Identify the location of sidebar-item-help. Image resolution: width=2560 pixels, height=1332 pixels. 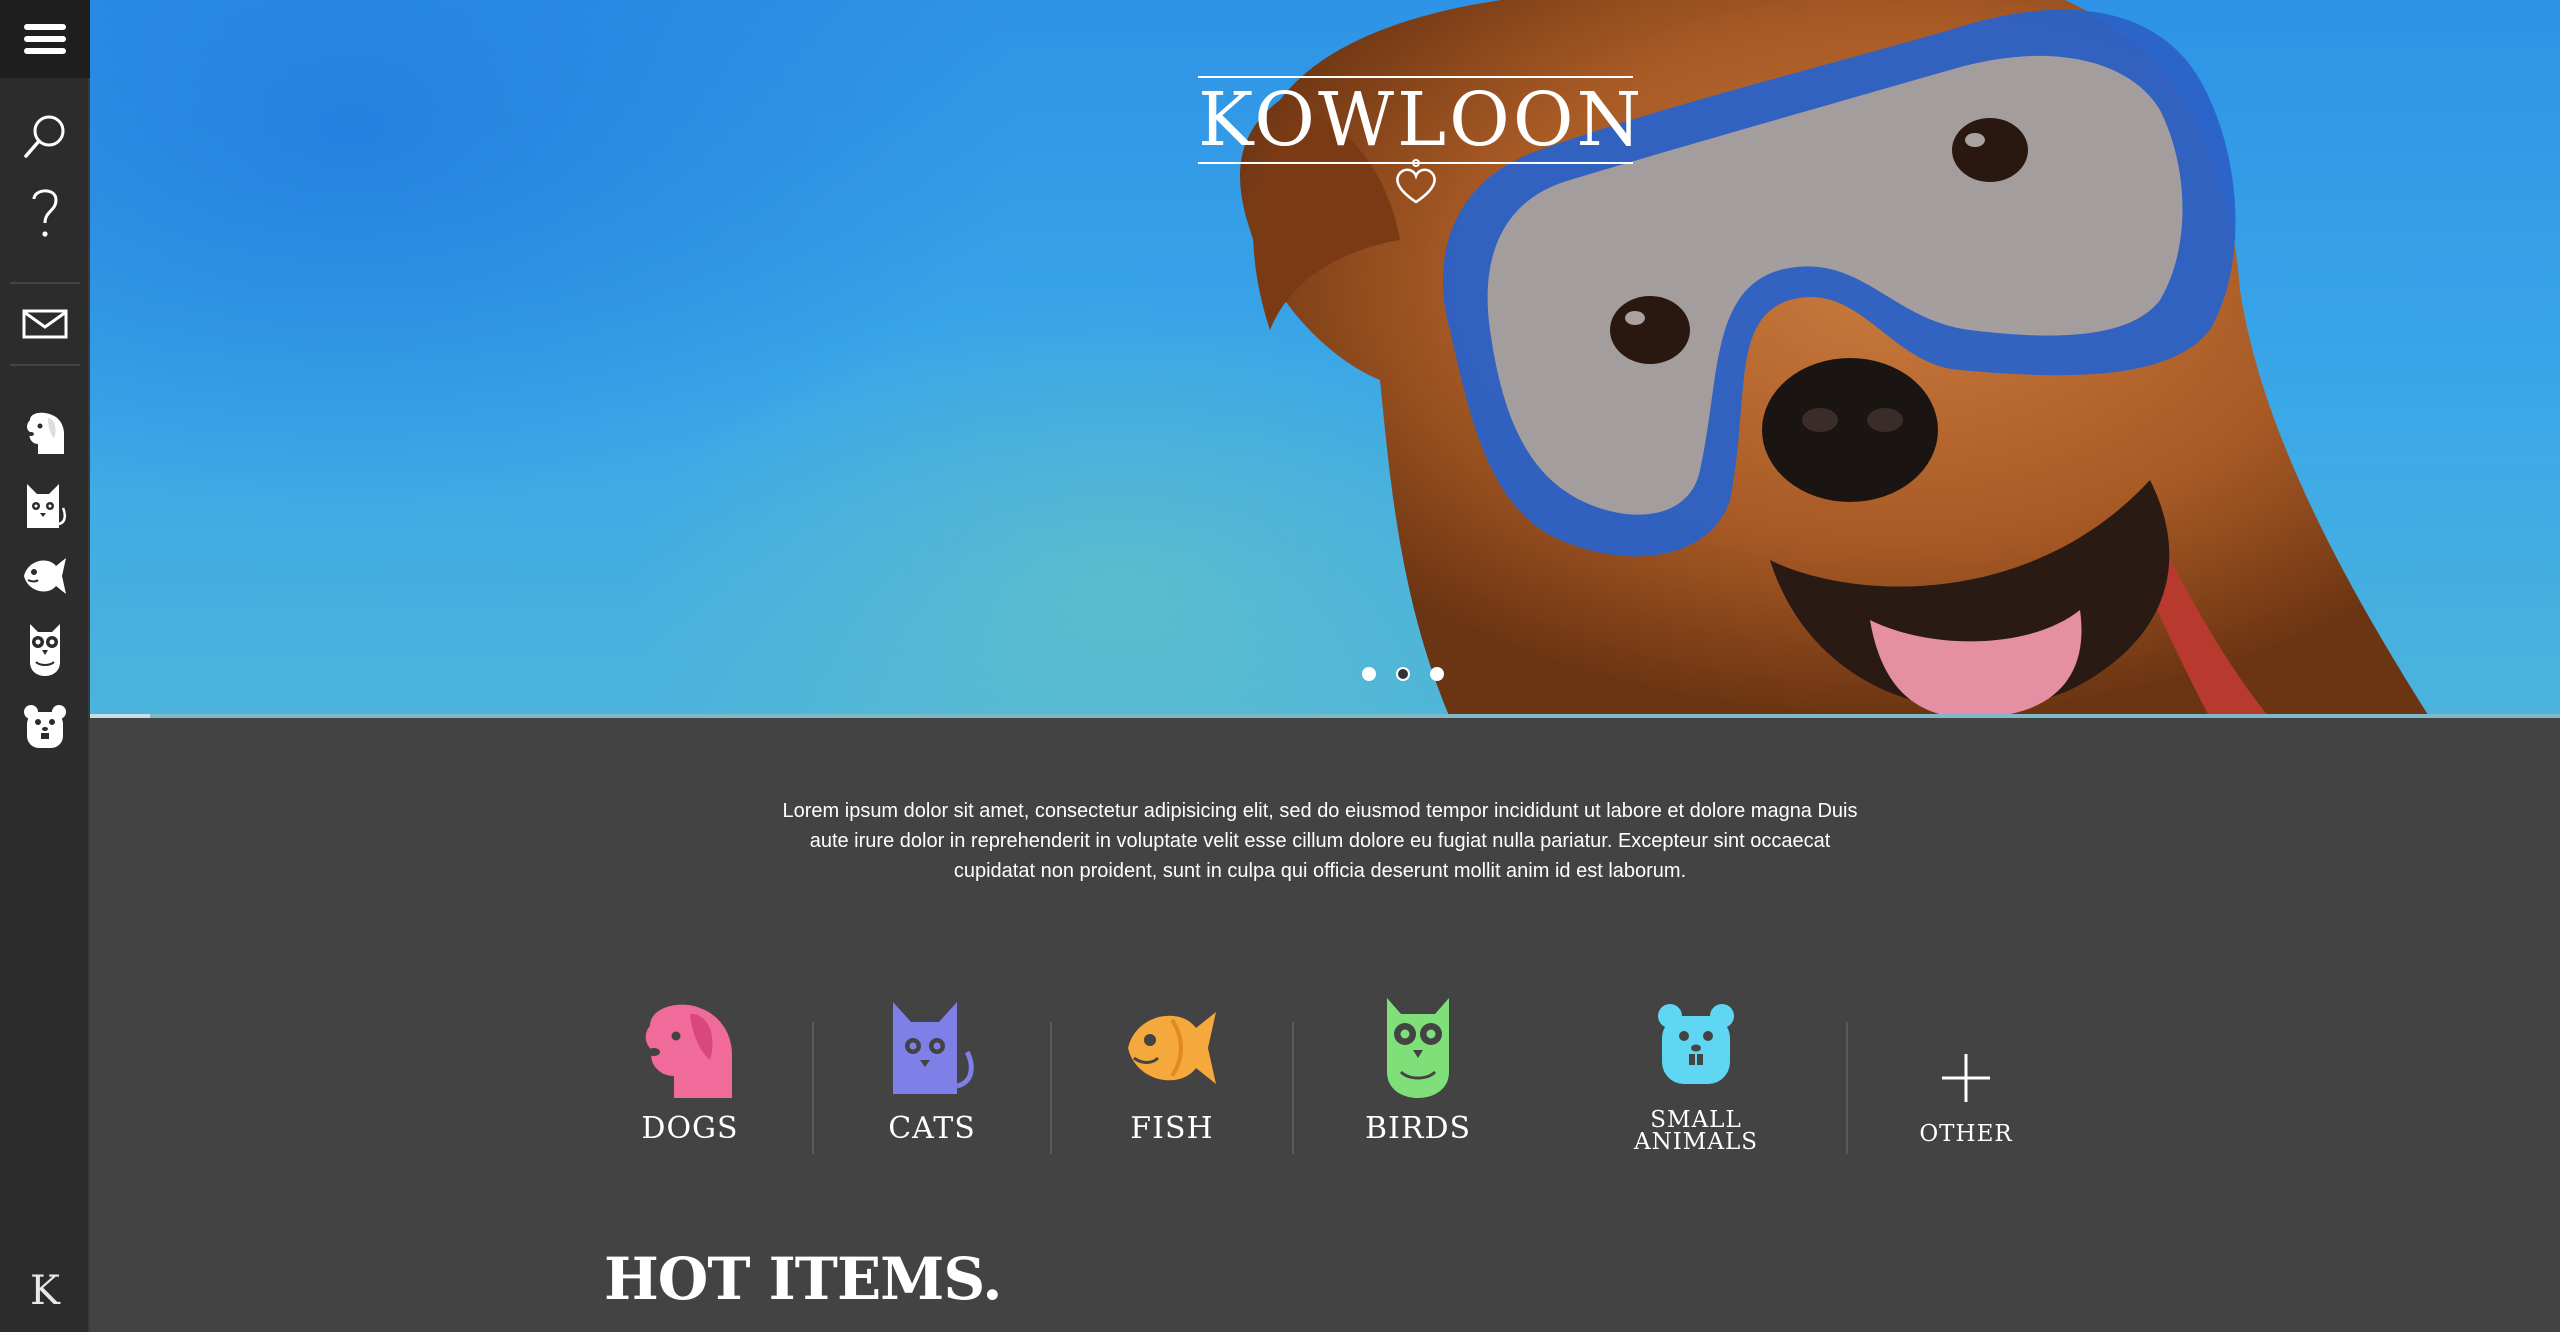
(45, 213).